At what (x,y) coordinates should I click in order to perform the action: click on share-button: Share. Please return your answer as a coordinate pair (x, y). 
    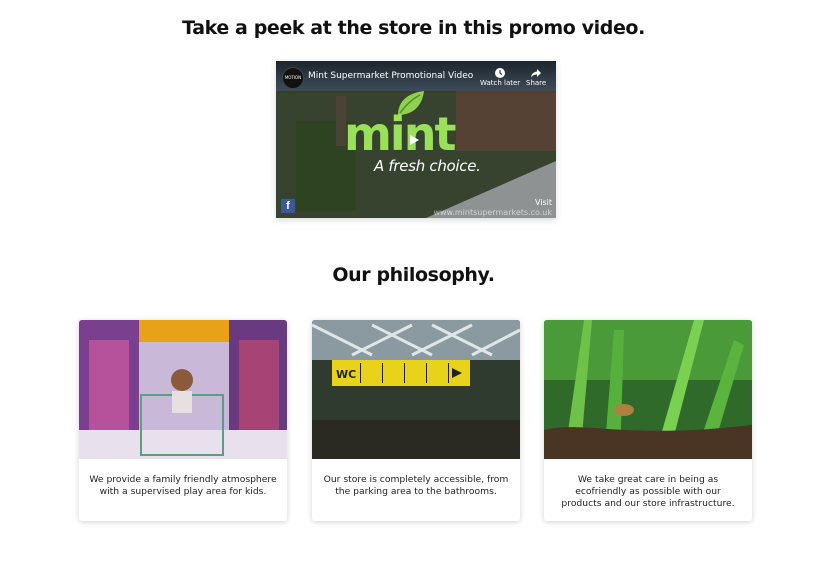
    Looking at the image, I should click on (536, 77).